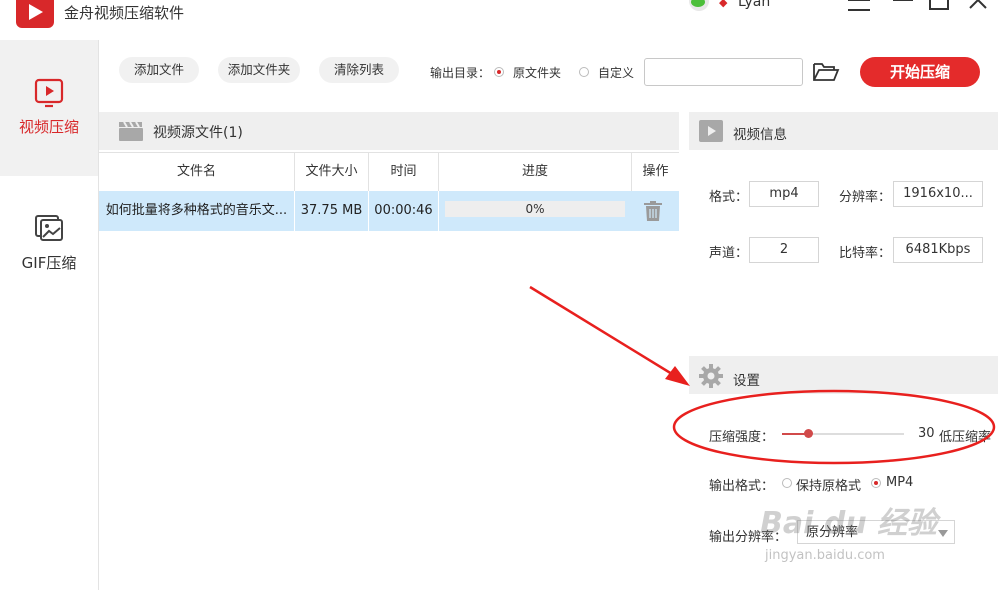 This screenshot has height=590, width=998. What do you see at coordinates (826, 72) in the screenshot?
I see `folder-open-icon` at bounding box center [826, 72].